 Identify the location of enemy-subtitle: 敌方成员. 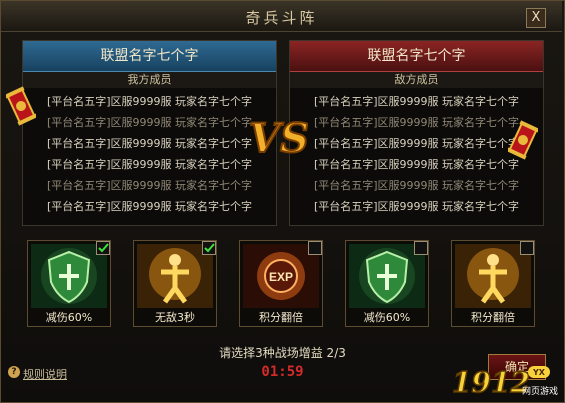
(416, 80).